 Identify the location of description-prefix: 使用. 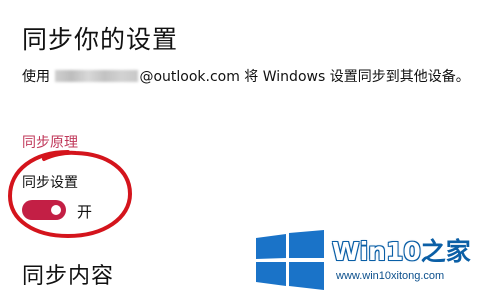
(38, 77).